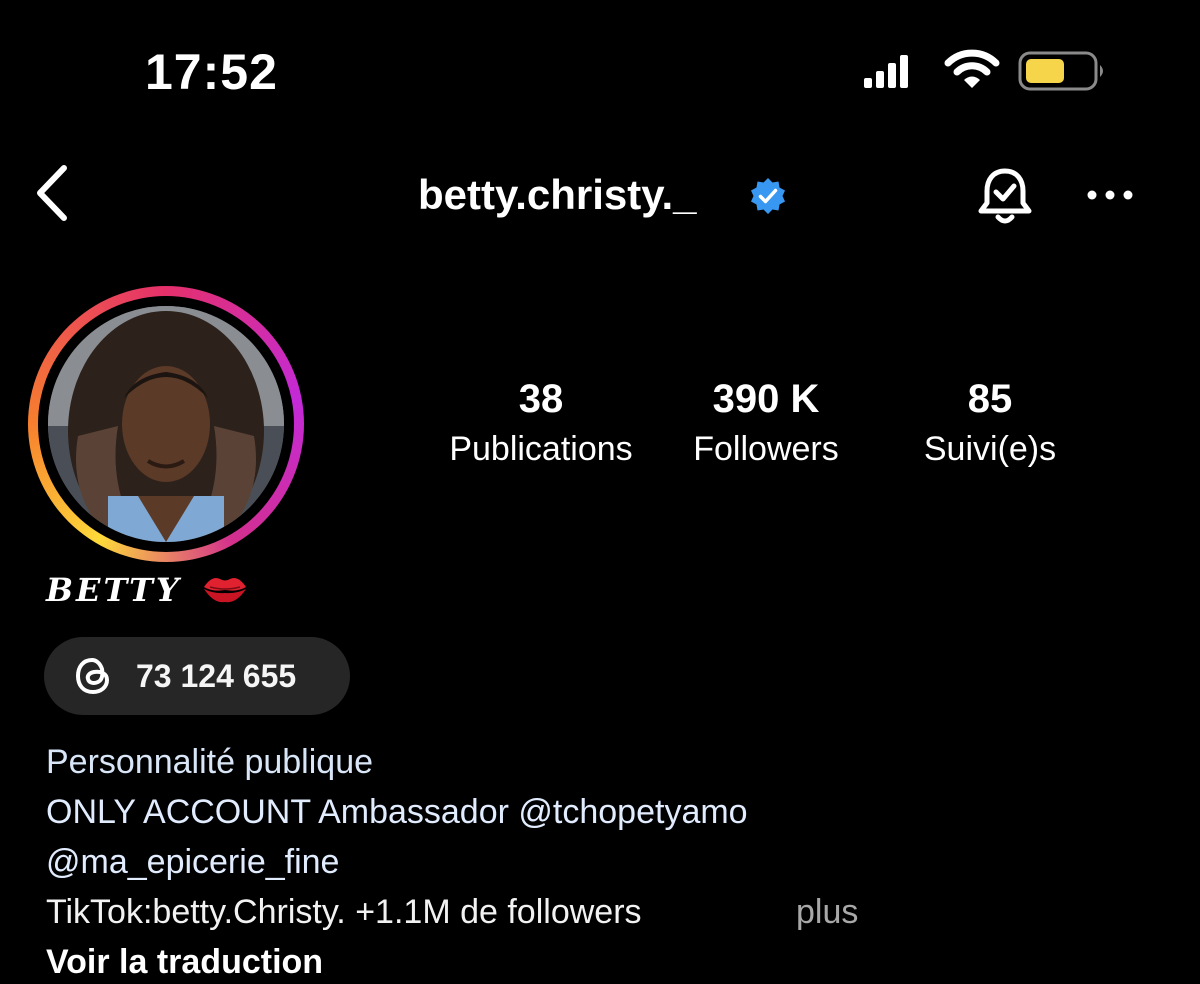 The height and width of the screenshot is (984, 1200). I want to click on more-options-button, so click(1110, 195).